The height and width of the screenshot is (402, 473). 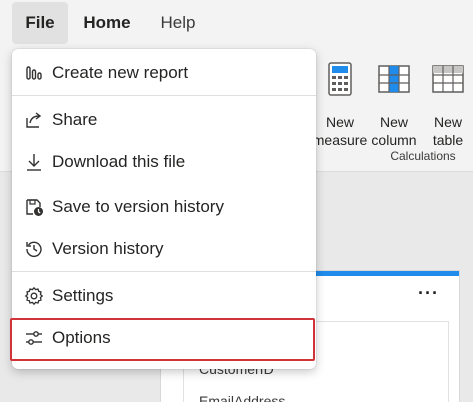 What do you see at coordinates (448, 79) in the screenshot?
I see `new-table-icon` at bounding box center [448, 79].